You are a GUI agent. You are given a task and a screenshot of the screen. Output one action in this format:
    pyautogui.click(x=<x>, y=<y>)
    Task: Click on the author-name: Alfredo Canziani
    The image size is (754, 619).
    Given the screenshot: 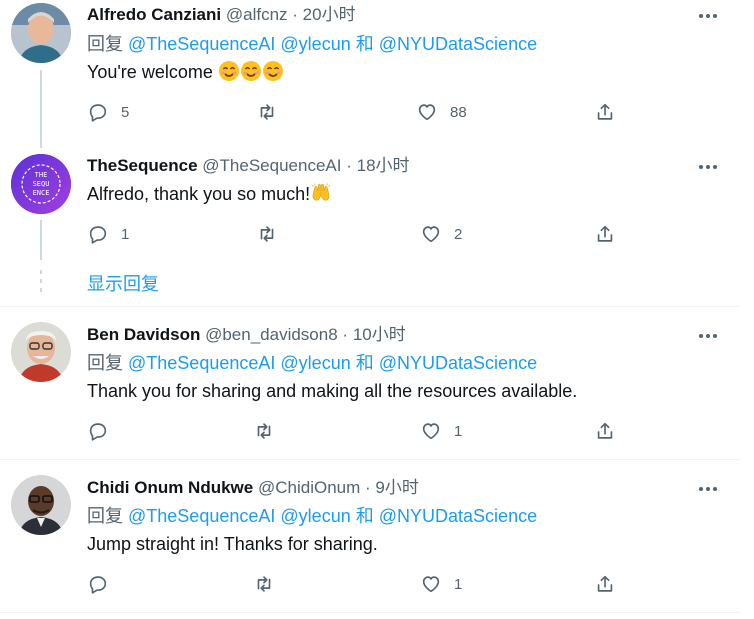 What is the action you would take?
    pyautogui.click(x=154, y=14)
    